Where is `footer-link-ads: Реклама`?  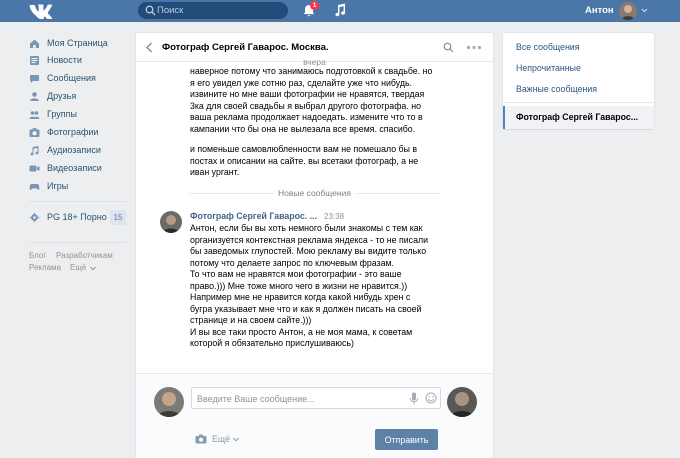
footer-link-ads: Реклама is located at coordinates (45, 267).